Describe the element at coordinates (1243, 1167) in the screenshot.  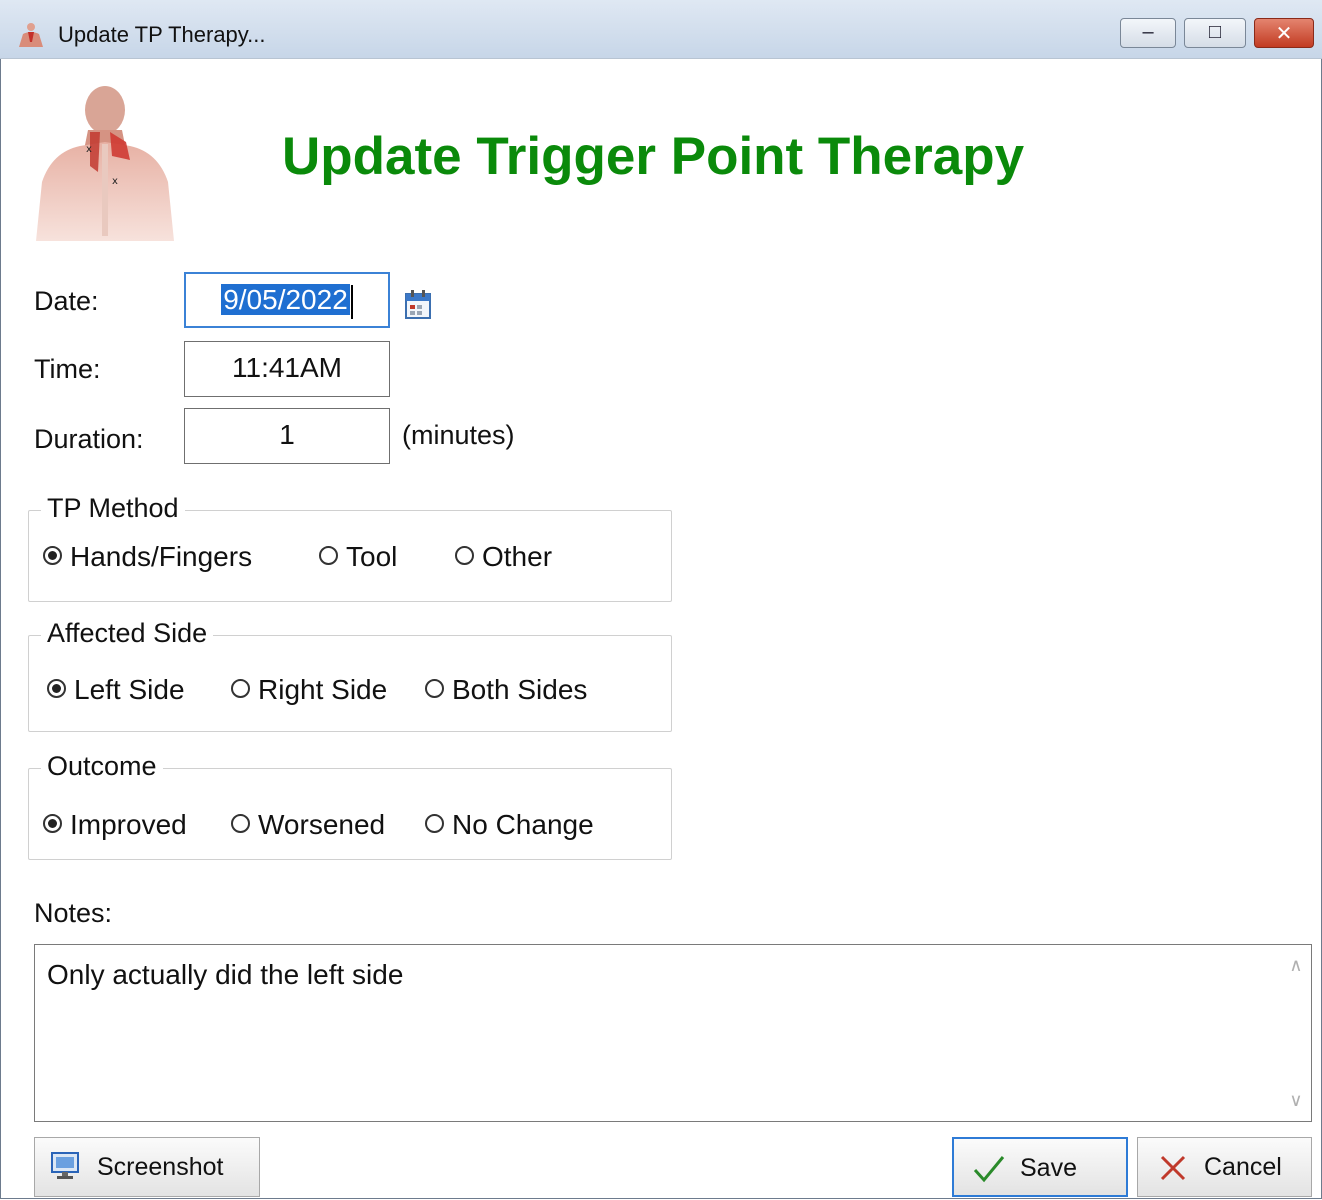
I see `cancel-label: Cancel` at that location.